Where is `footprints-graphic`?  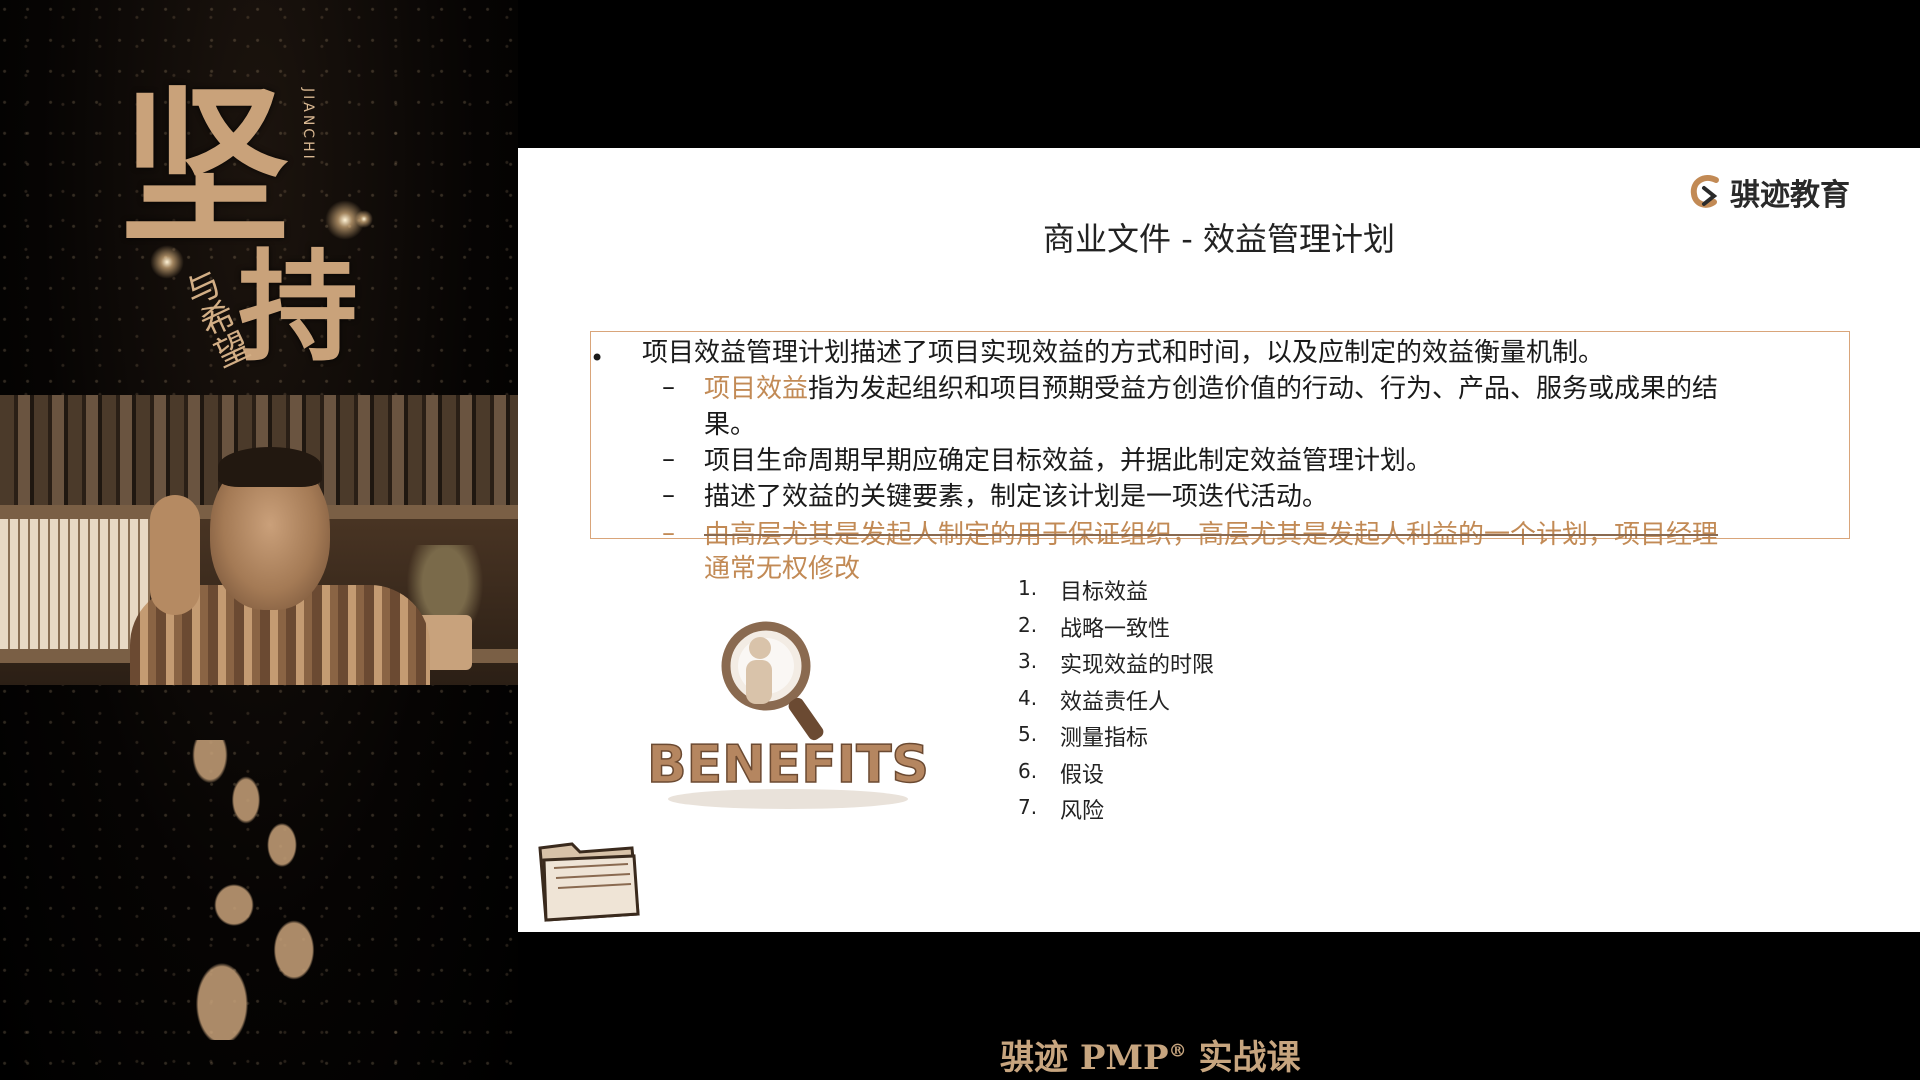
footprints-graphic is located at coordinates (270, 890).